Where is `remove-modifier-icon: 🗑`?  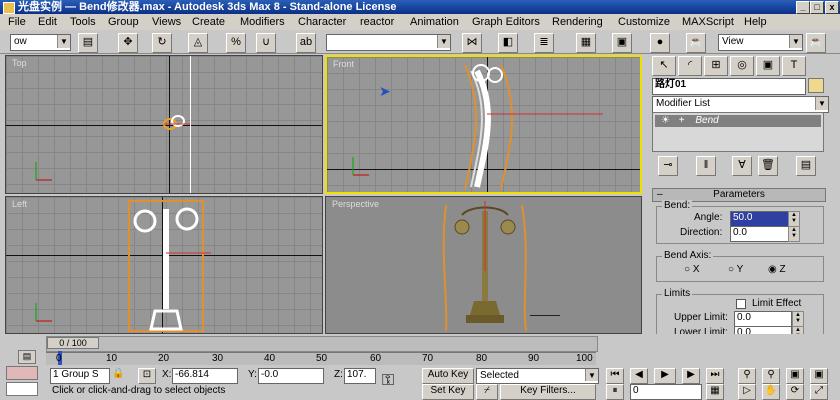
remove-modifier-icon: 🗑 is located at coordinates (768, 166).